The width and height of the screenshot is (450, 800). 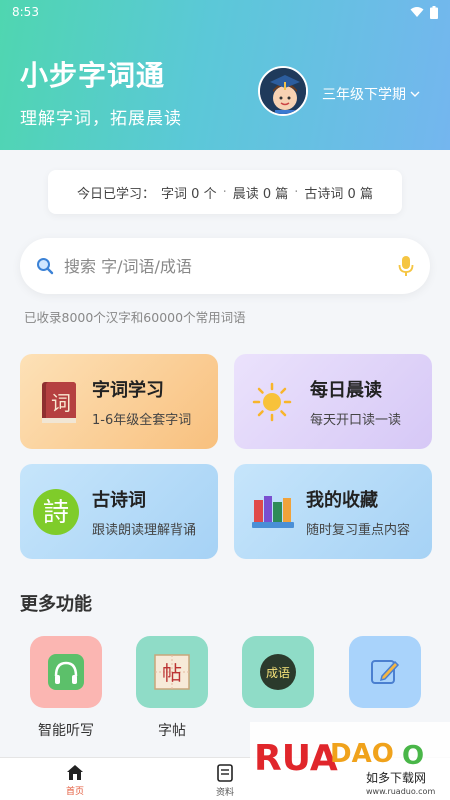 I want to click on progress-poems: 古诗词 0 篇, so click(x=338, y=194).